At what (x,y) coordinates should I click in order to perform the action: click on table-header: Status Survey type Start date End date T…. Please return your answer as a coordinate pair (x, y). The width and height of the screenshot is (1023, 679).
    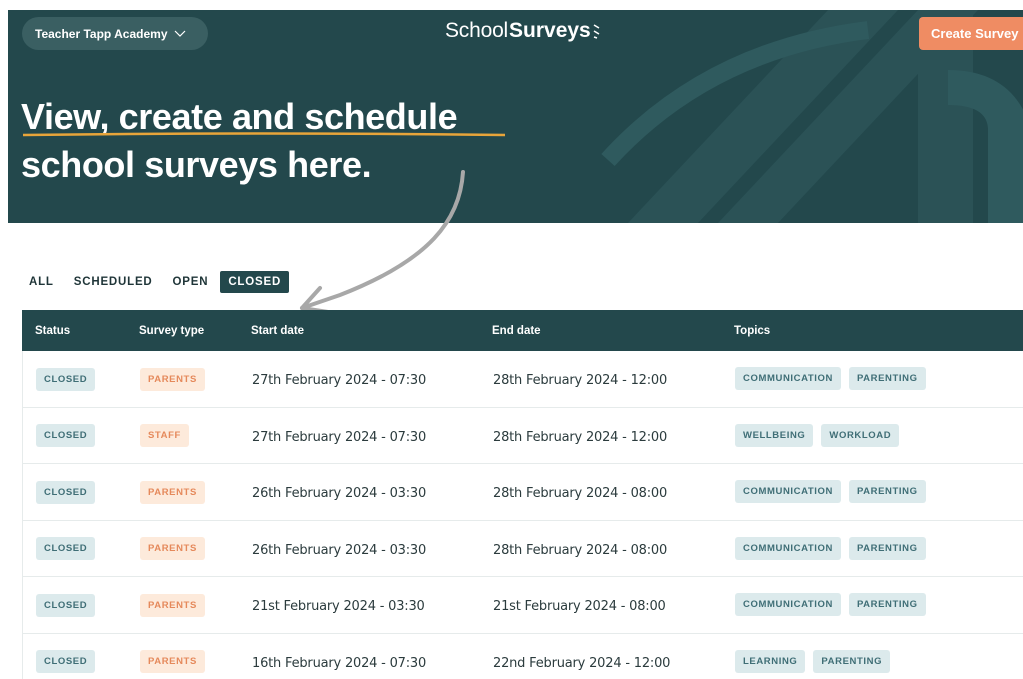
    Looking at the image, I should click on (522, 330).